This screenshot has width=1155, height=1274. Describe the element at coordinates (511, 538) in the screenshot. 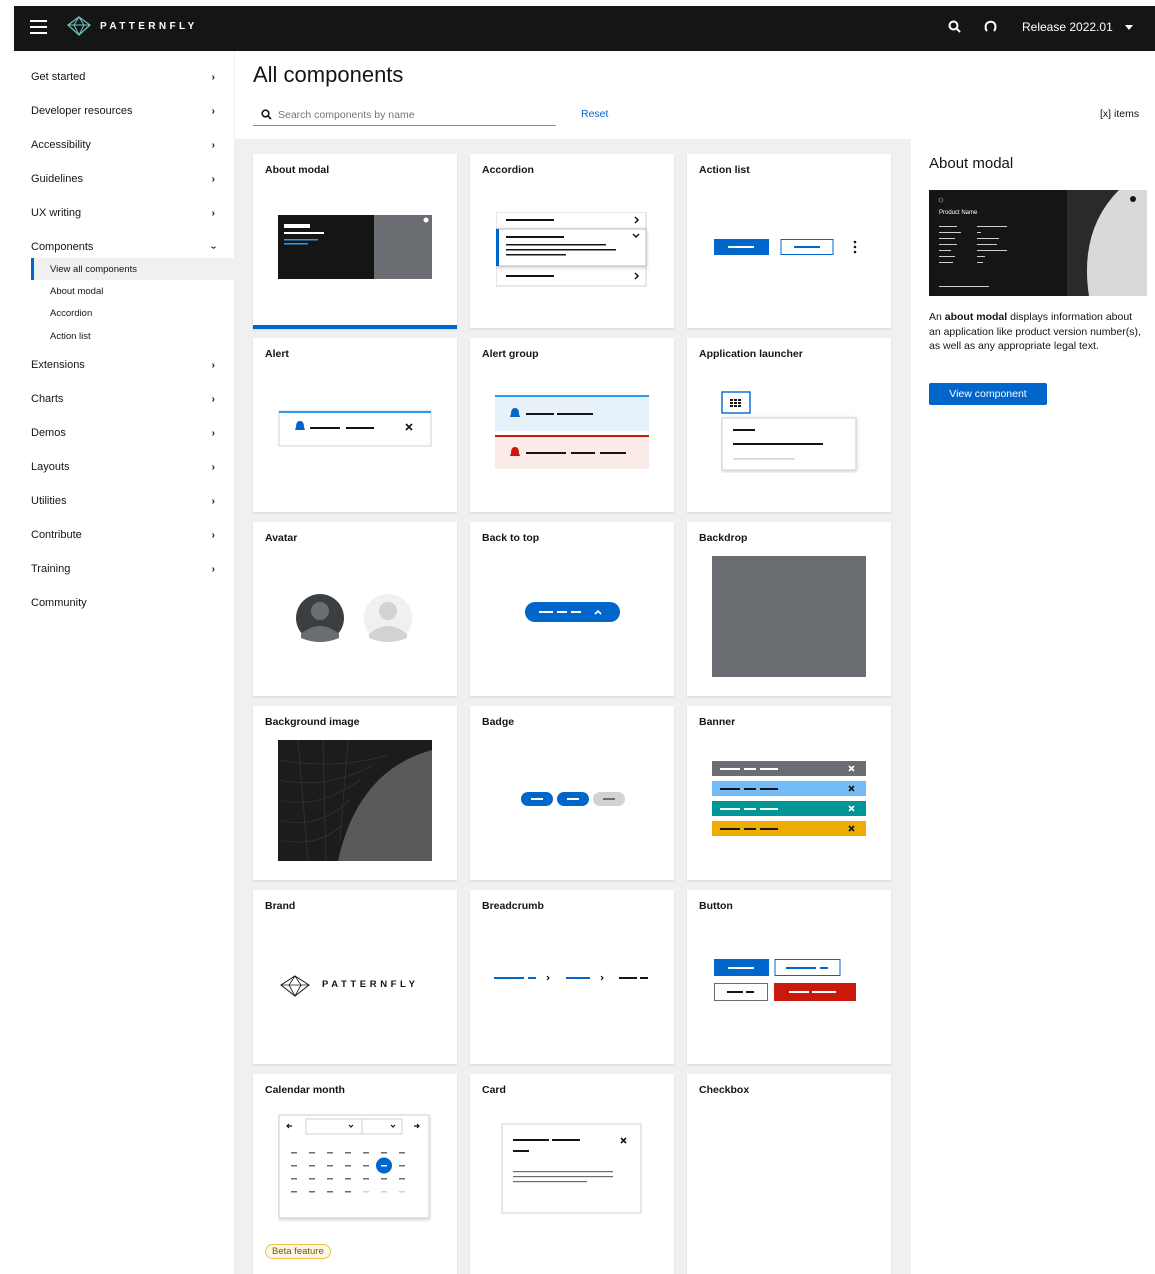

I see `card-title: Back to top` at that location.